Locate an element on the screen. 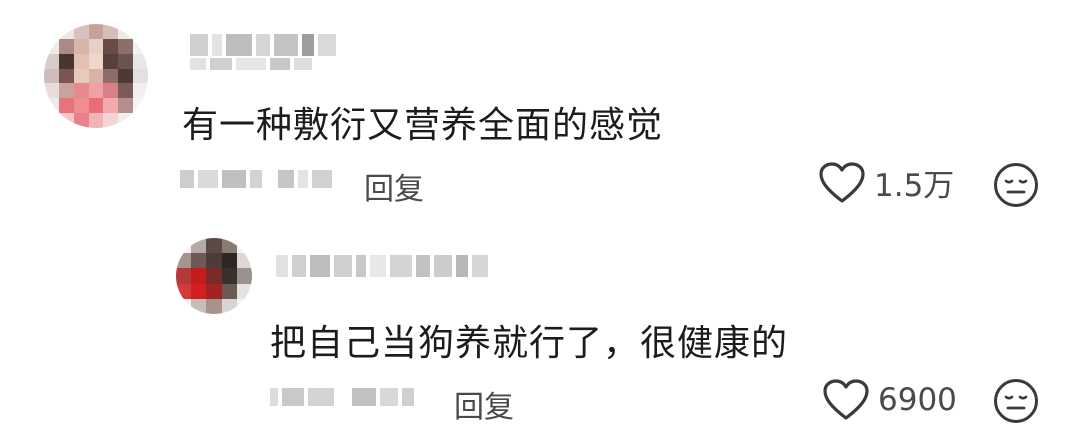  avatar is located at coordinates (96, 76).